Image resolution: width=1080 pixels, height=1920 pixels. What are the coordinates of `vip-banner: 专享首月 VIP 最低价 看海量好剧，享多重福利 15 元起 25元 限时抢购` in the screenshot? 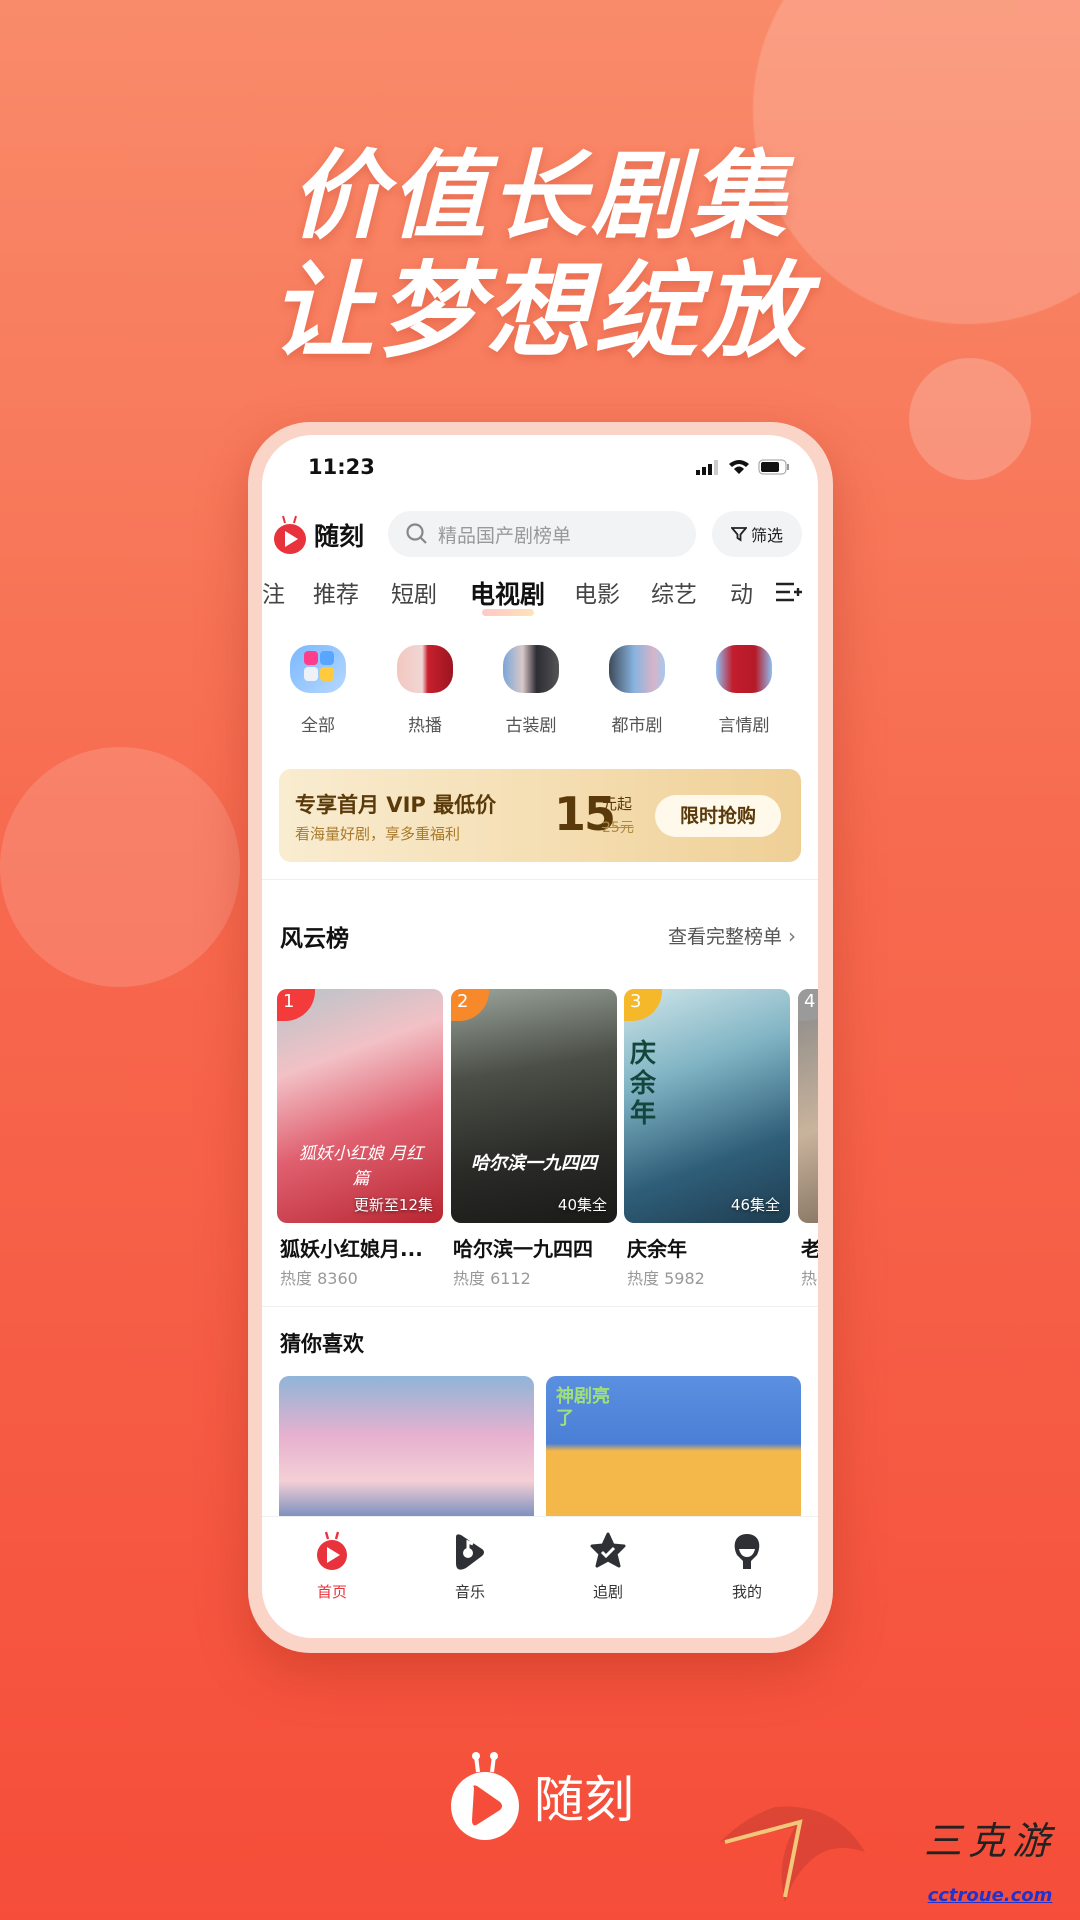 It's located at (540, 815).